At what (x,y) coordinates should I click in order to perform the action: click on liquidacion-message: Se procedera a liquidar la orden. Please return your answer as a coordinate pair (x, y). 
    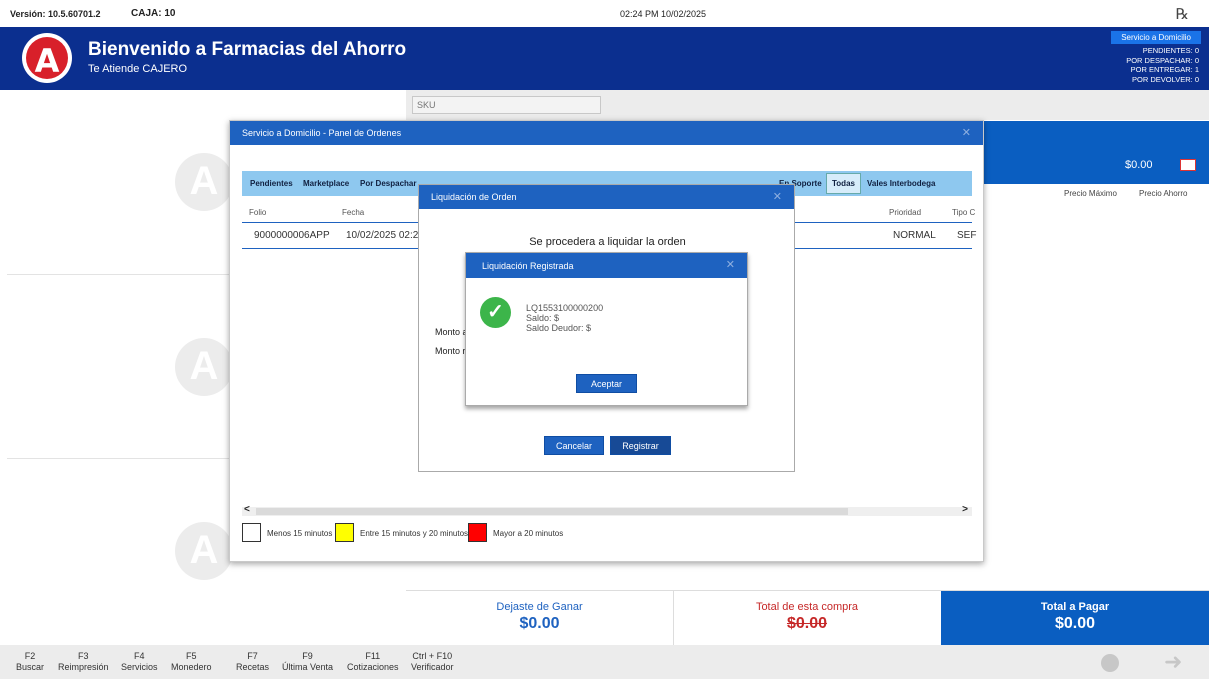
    Looking at the image, I should click on (607, 242).